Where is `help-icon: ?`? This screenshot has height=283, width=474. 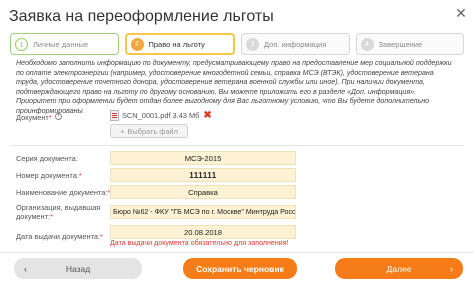
help-icon: ? is located at coordinates (58, 116).